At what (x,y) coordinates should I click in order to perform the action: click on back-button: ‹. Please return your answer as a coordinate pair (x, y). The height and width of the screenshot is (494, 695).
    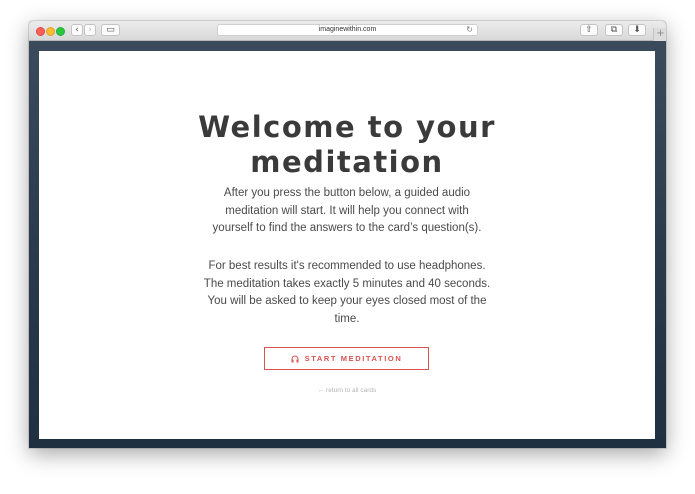
    Looking at the image, I should click on (77, 30).